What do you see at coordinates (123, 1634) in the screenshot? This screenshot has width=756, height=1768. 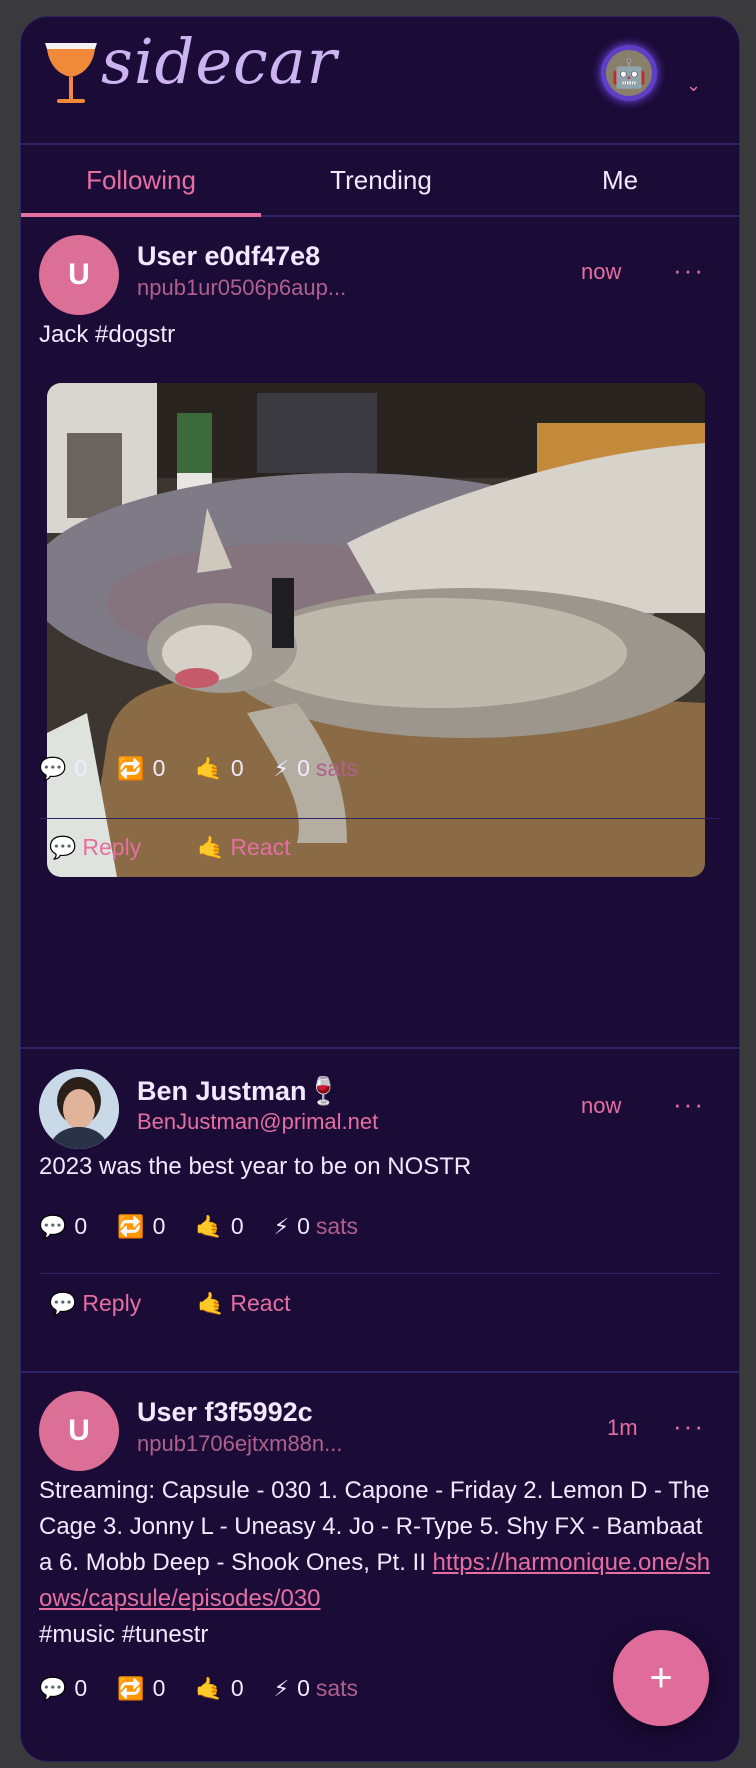 I see `post-hashtags: #music #tunestr` at bounding box center [123, 1634].